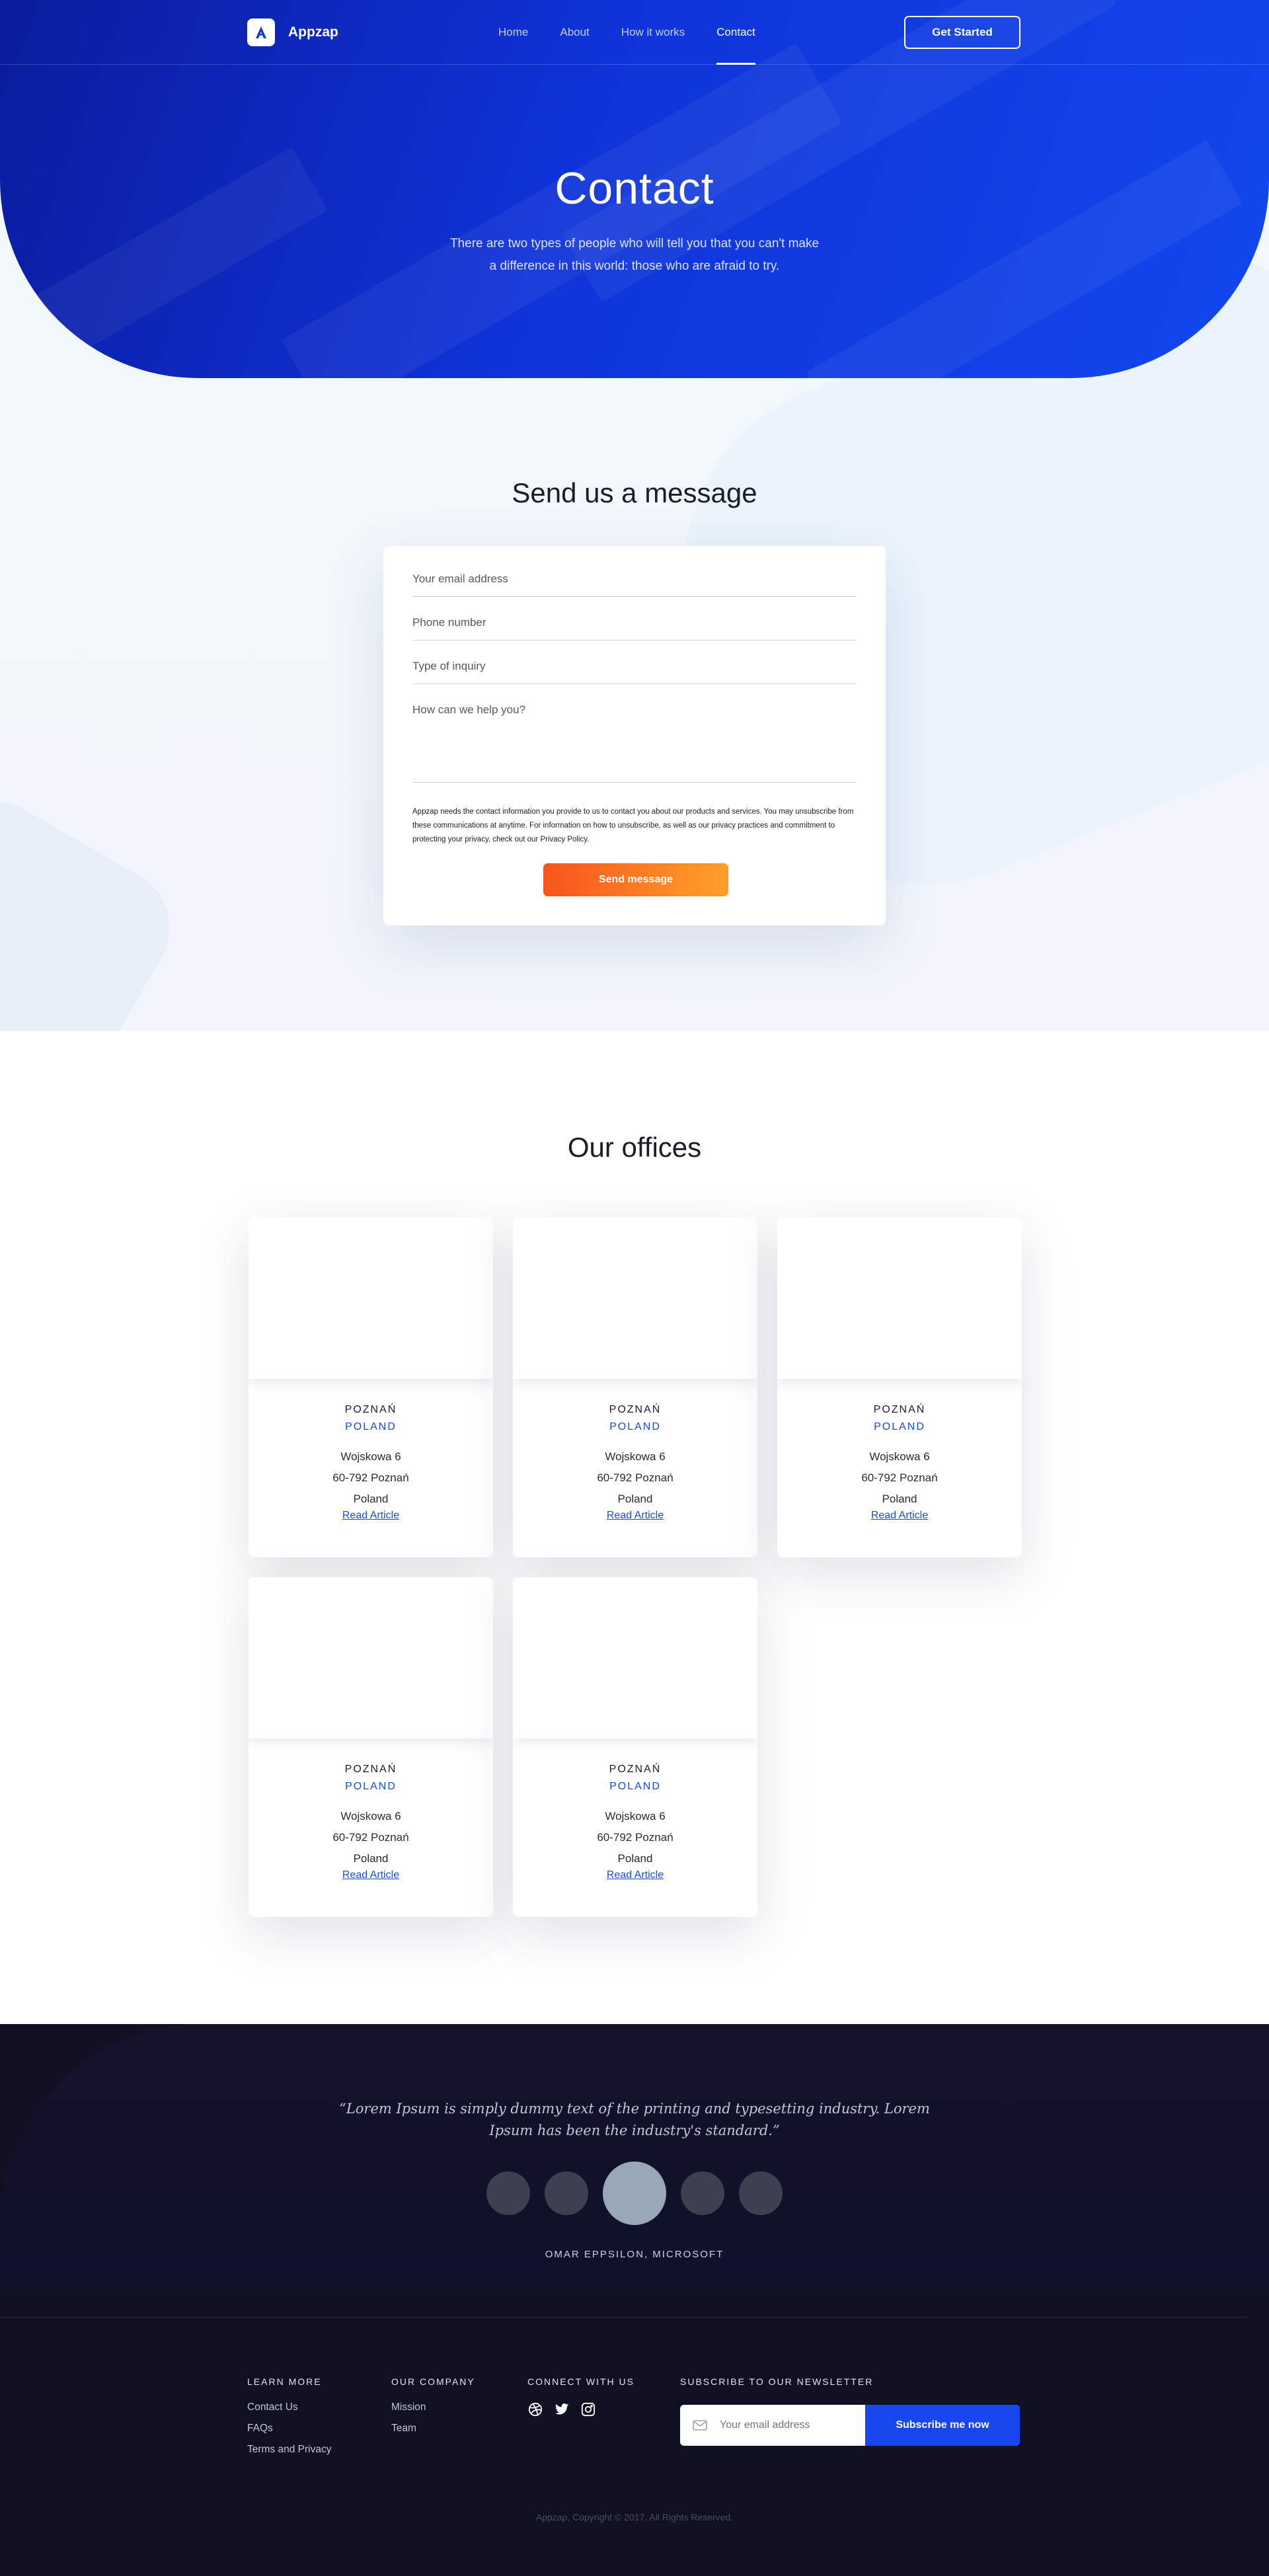 Image resolution: width=1269 pixels, height=2576 pixels. What do you see at coordinates (776, 2388) in the screenshot?
I see `footer-newsletter: SUBSCRIBE TO OUR NEWSLETTER` at bounding box center [776, 2388].